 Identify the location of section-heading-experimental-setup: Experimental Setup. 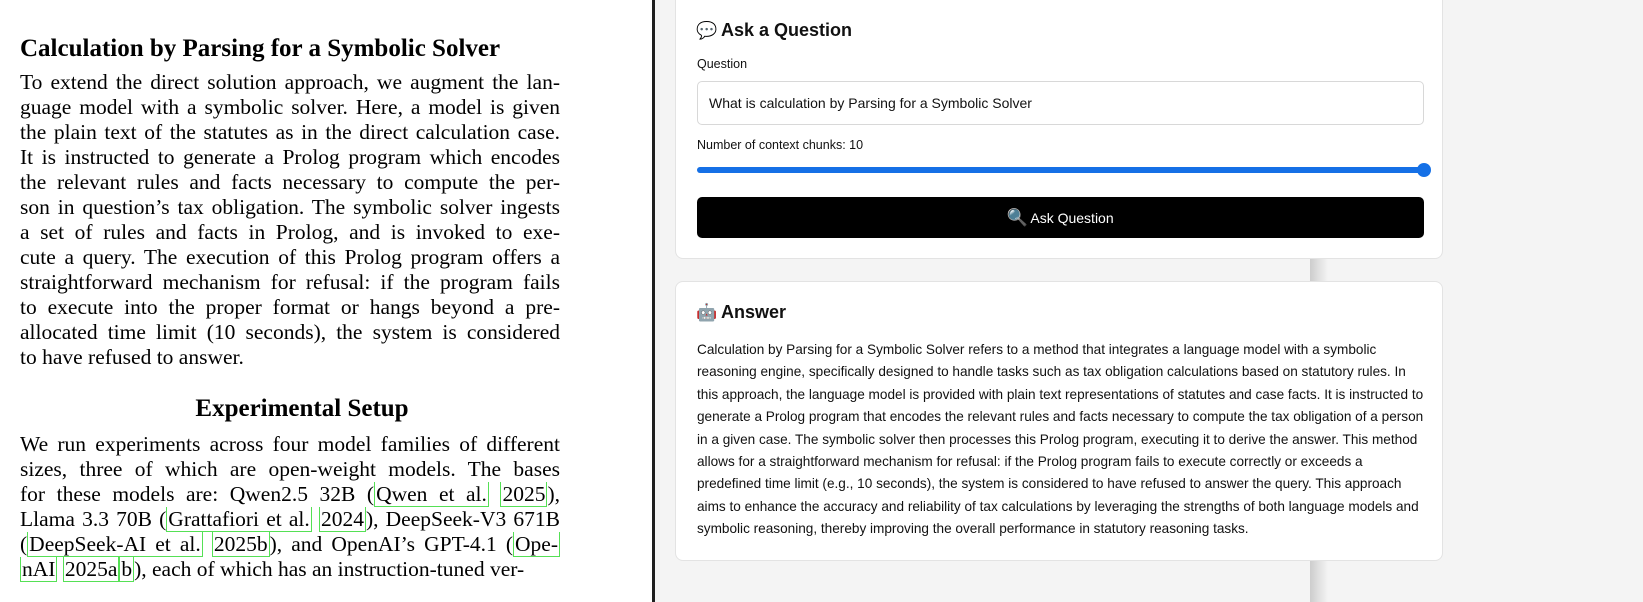
(302, 408).